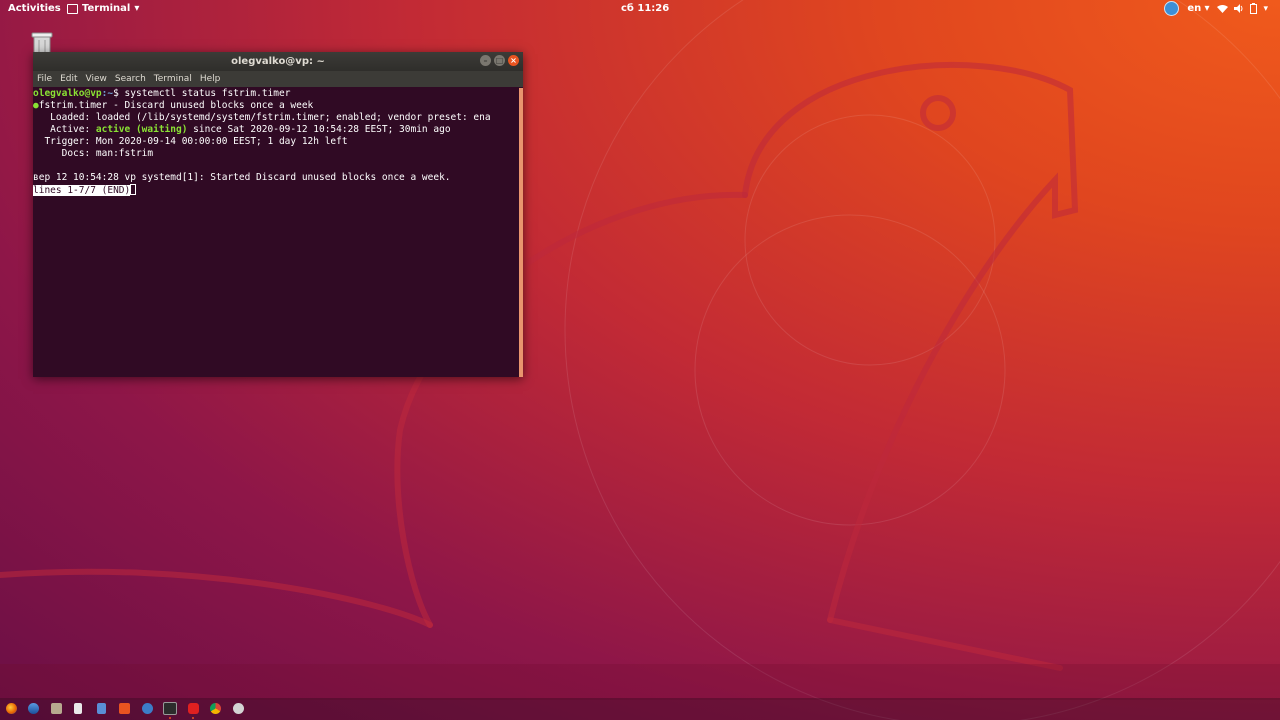 This screenshot has width=1280, height=720. Describe the element at coordinates (33, 708) in the screenshot. I see `thunderbird-icon` at that location.